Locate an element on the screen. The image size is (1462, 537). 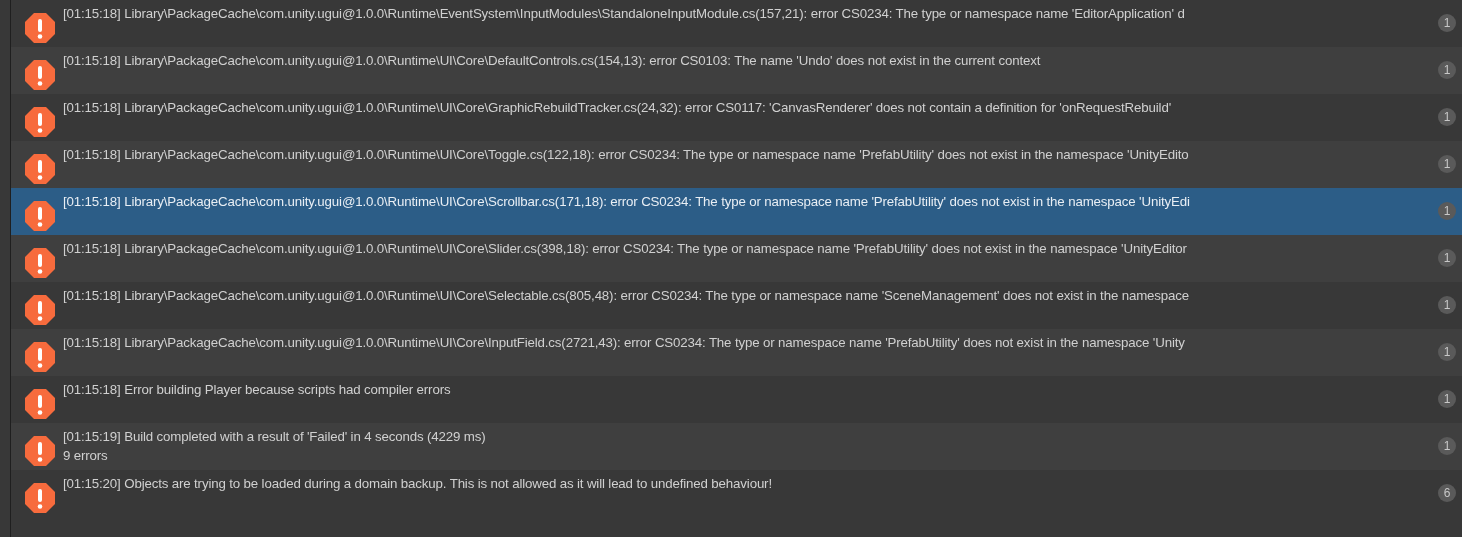
log-message: [01:15:18] Library\PackageCache\com.unity.ugui@1.0.0\Runtime\UI\Core\Slider.cs(398,18): error CS0234: The type or namespace name 'PrefabUtility' does not exist in the namespace 'UnityEditor is located at coordinates (625, 249).